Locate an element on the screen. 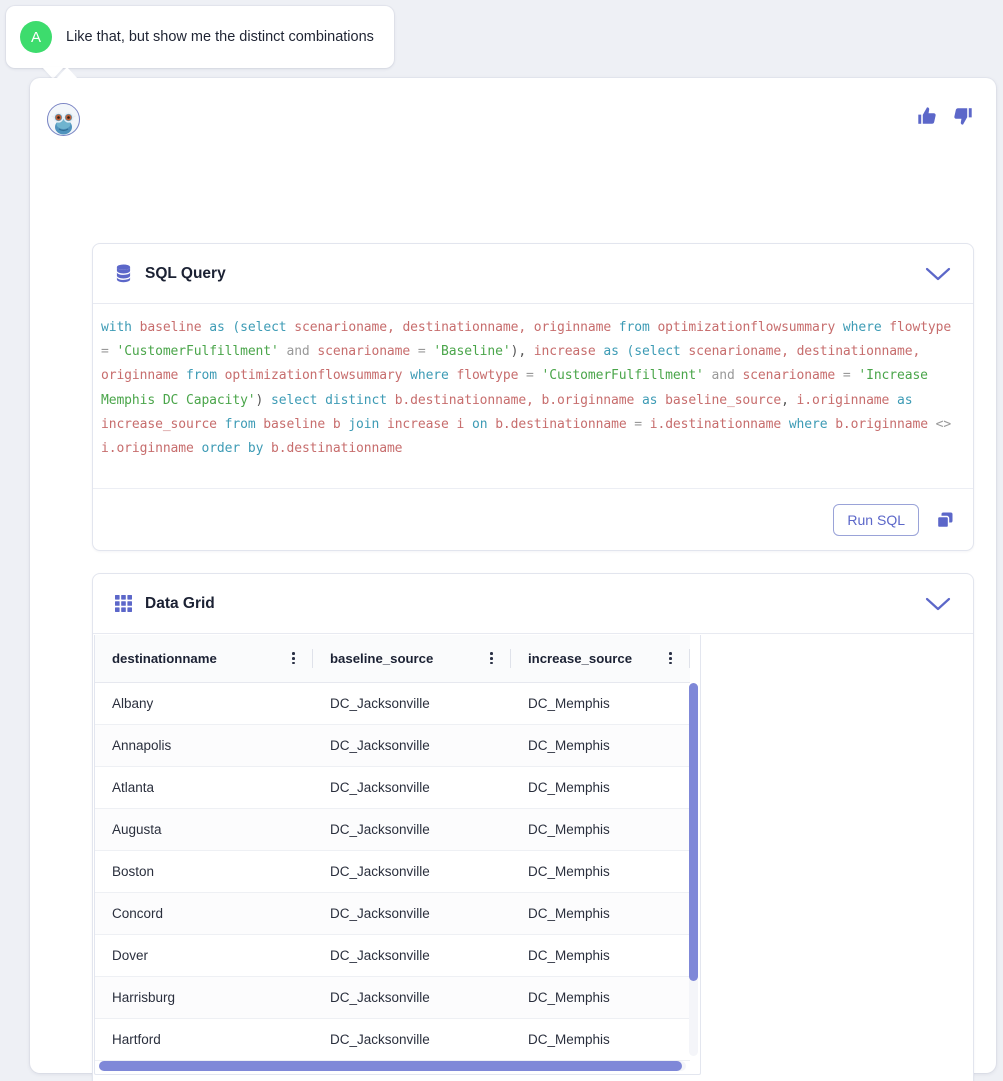 The image size is (1003, 1081). horizontal-scrollbar-track is located at coordinates (392, 1066).